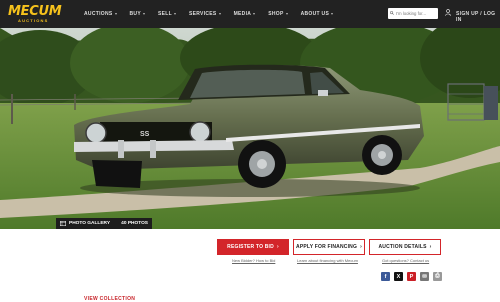 Image resolution: width=500 pixels, height=302 pixels. I want to click on nav-item-label: AUCTIONS, so click(98, 14).